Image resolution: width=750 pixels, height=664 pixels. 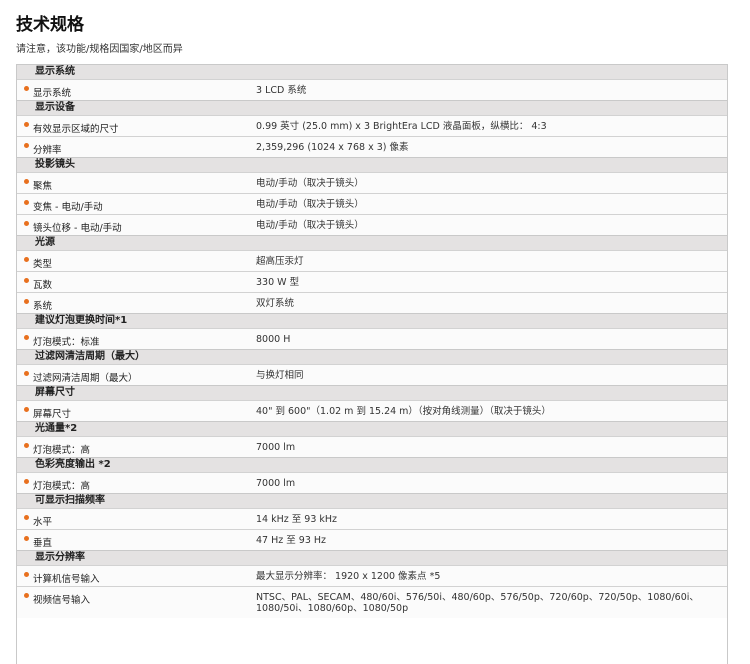 I want to click on spec-row: 瓦数 330 W 型, so click(x=372, y=281).